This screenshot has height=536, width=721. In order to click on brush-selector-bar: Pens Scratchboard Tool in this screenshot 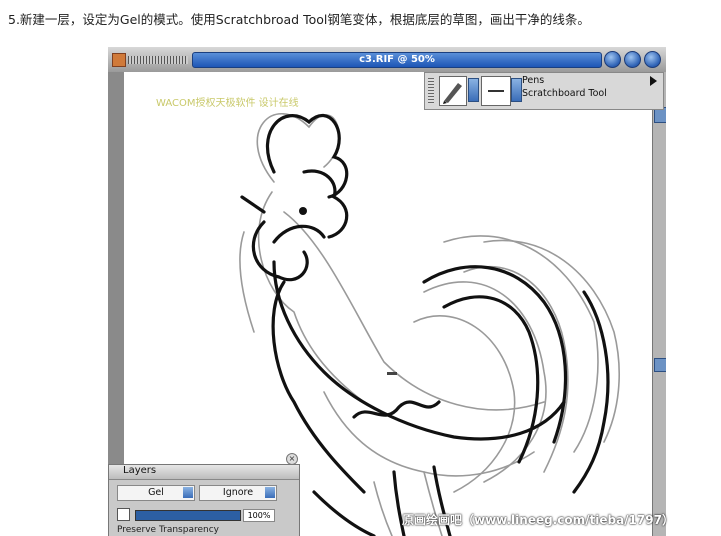, I will do `click(544, 91)`.